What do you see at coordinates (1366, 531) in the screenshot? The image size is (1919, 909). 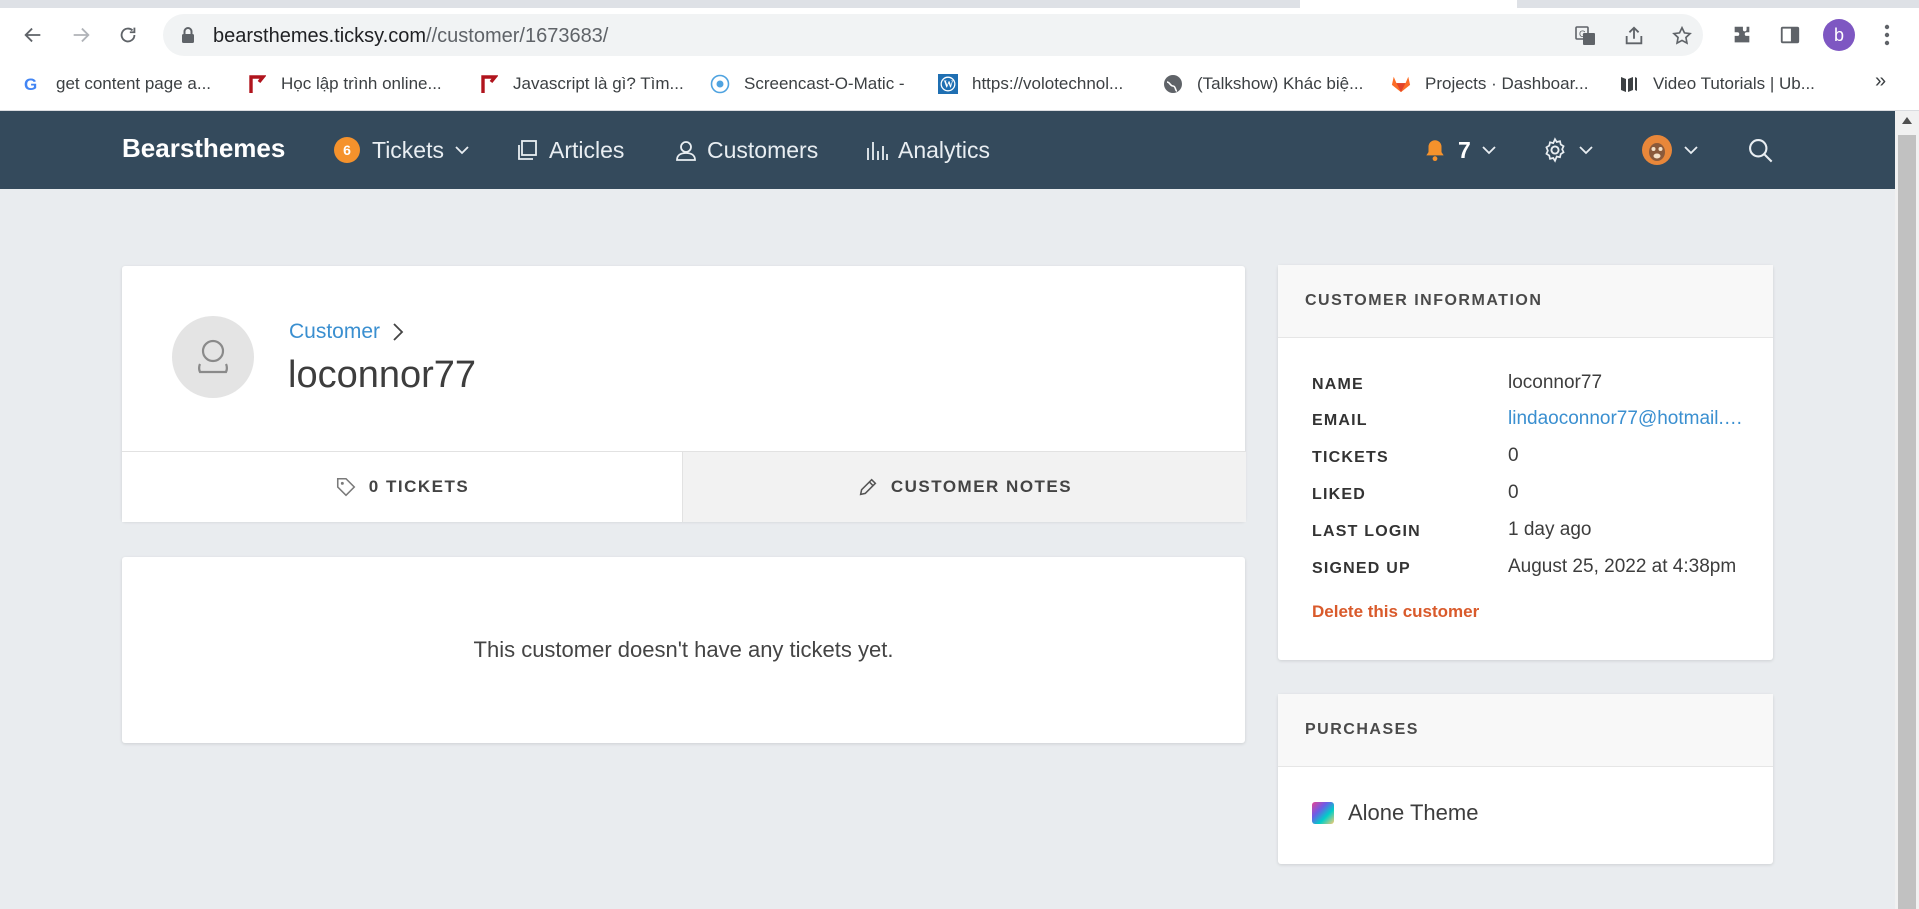 I see `info-key: LAST LOGIN` at bounding box center [1366, 531].